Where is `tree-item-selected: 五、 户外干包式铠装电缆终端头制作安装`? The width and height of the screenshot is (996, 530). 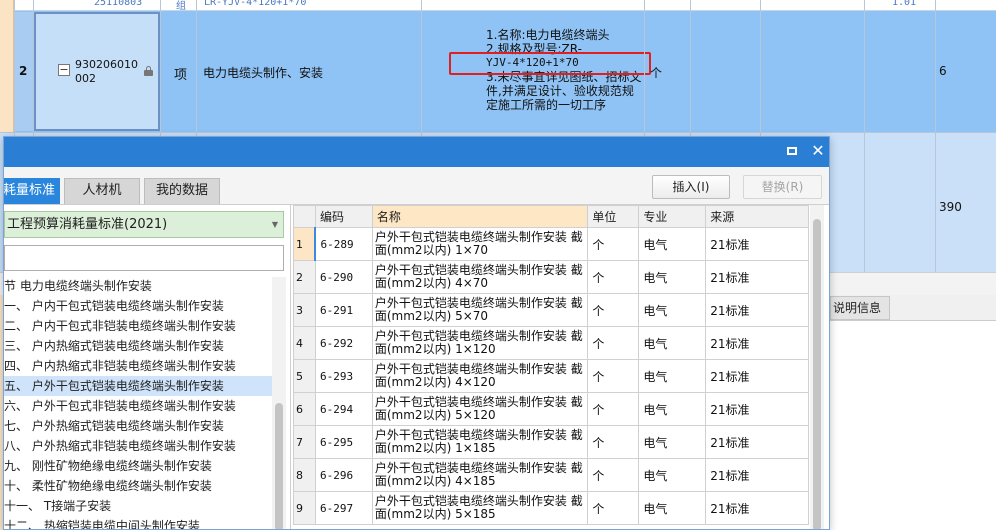
tree-item-selected: 五、 户外干包式铠装电缆终端头制作安装 is located at coordinates (138, 386).